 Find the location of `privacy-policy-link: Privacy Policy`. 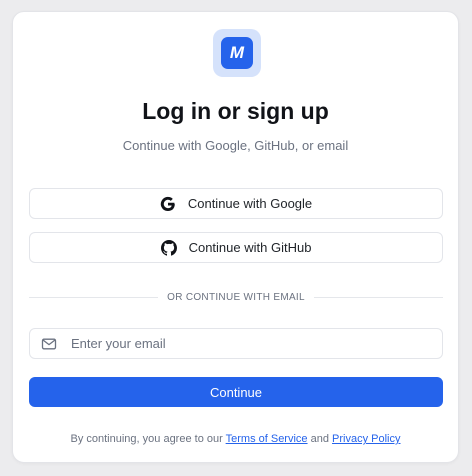

privacy-policy-link: Privacy Policy is located at coordinates (366, 439).